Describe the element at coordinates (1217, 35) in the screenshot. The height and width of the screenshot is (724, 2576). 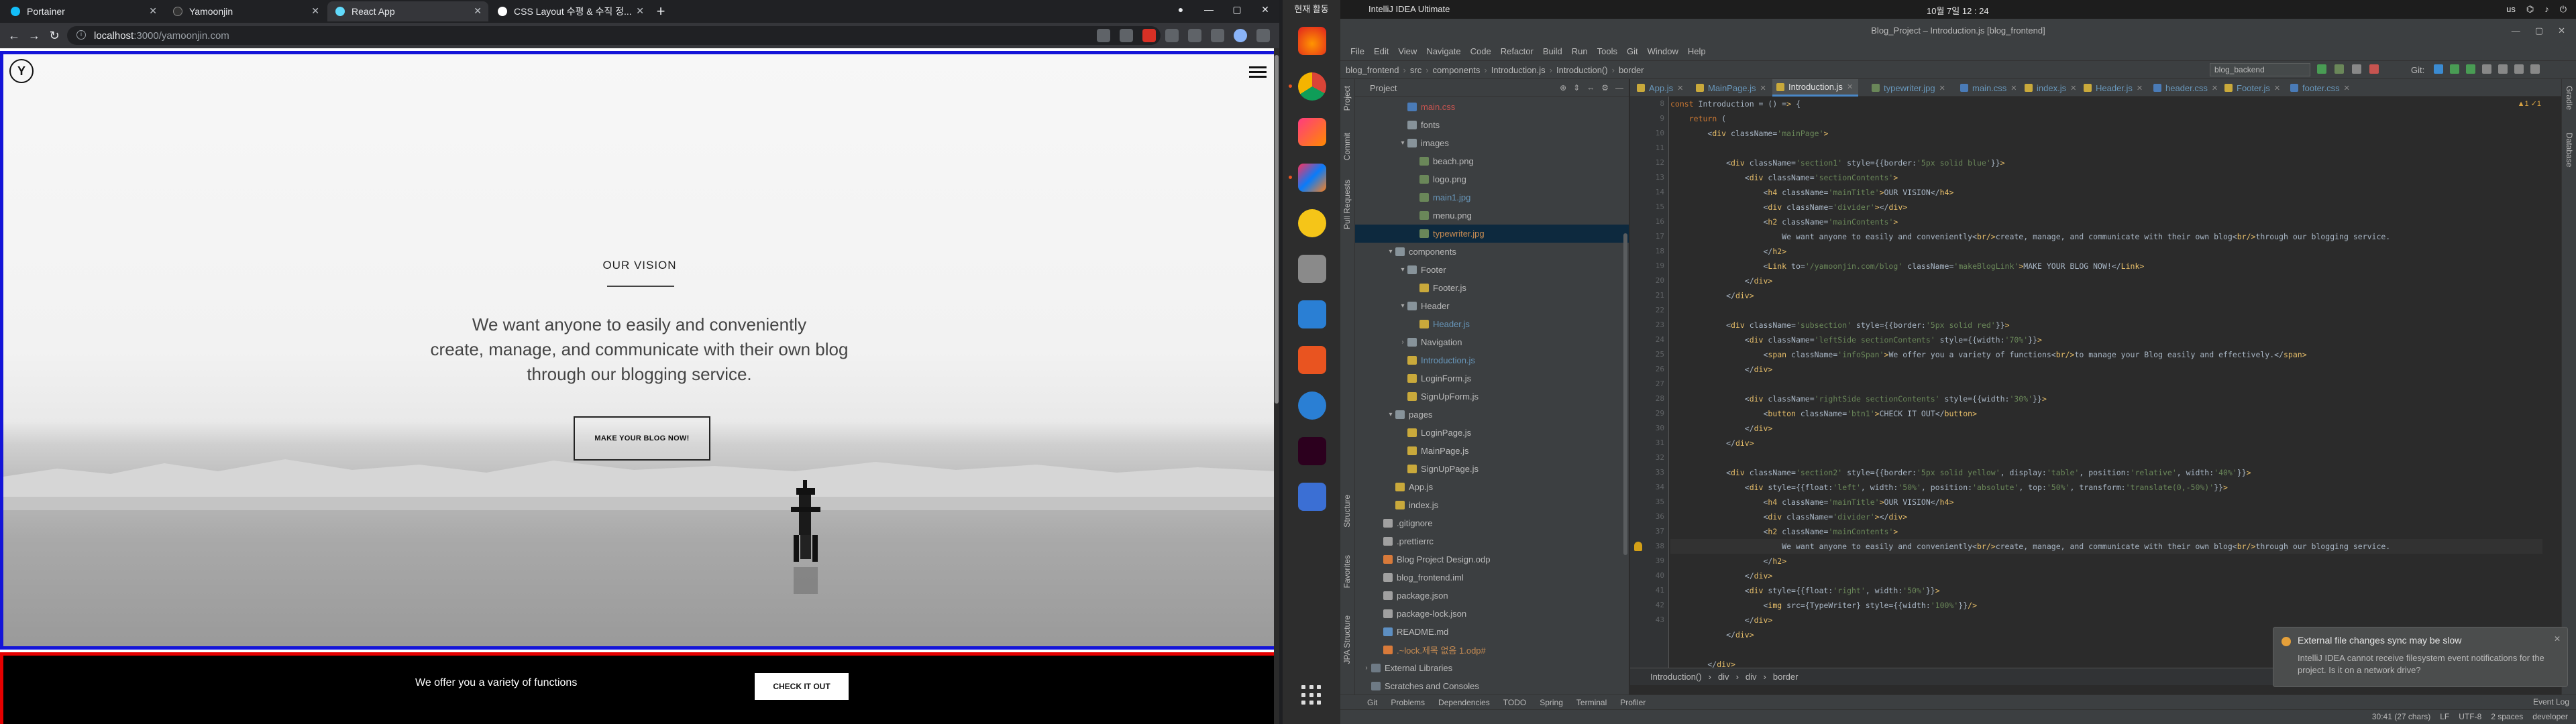
I see `sidebar-icon` at that location.